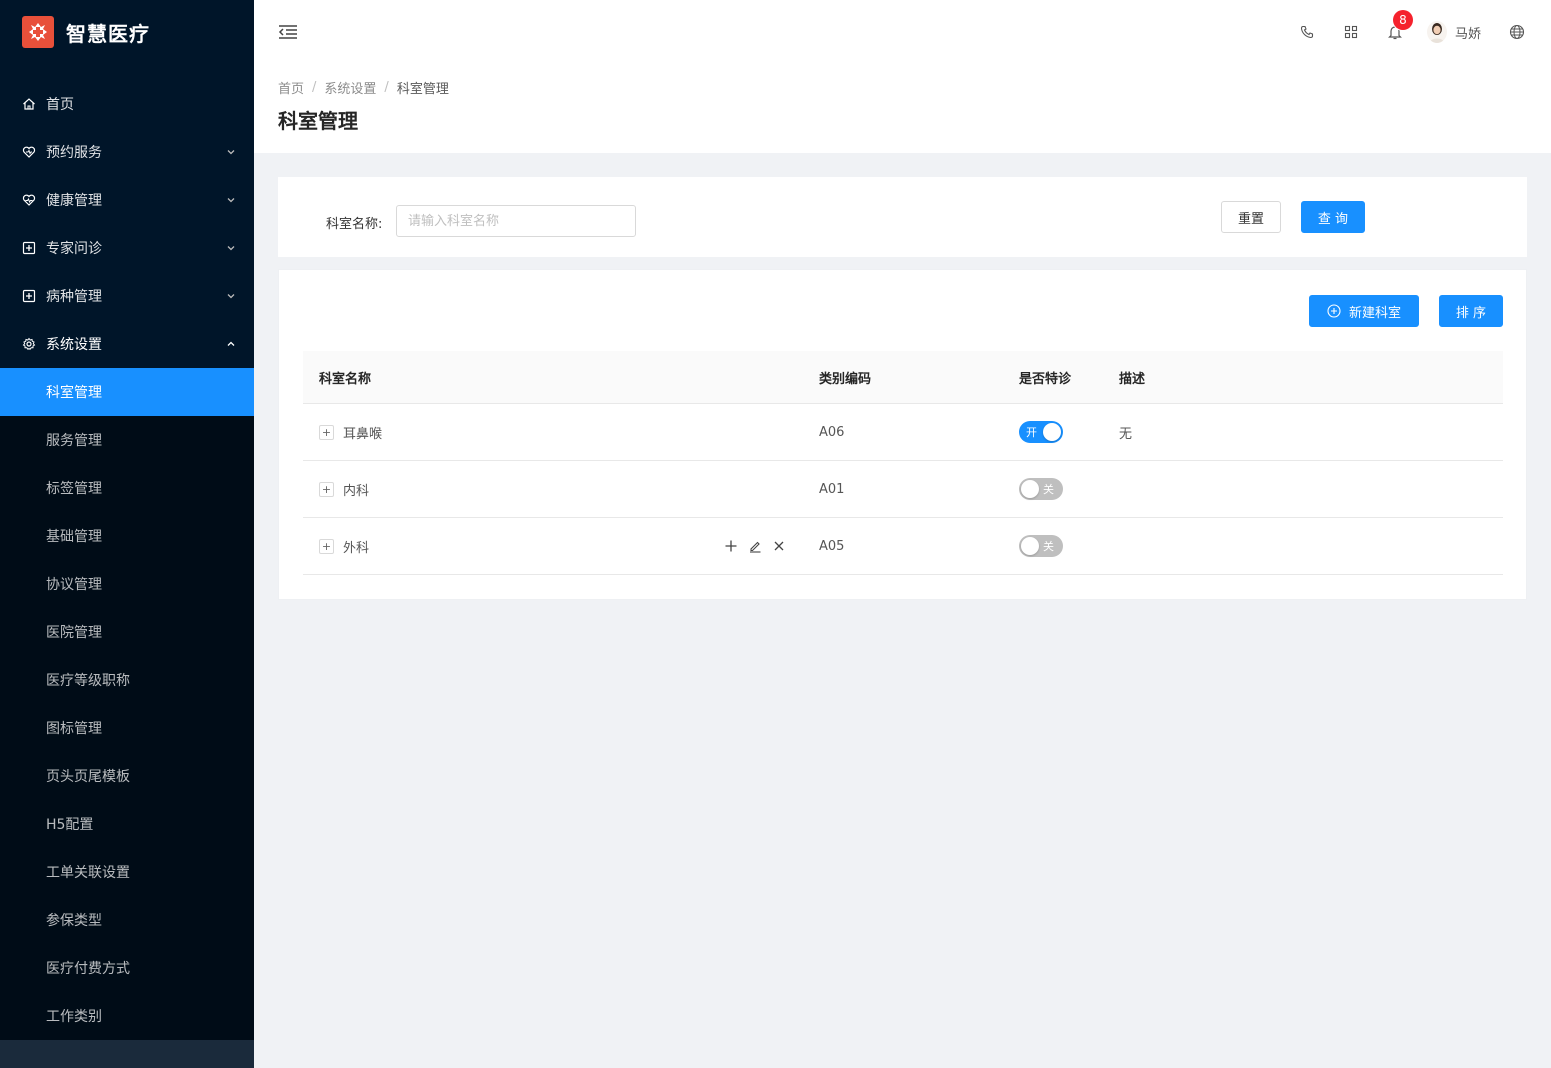 The image size is (1551, 1068). I want to click on department-name-cell: + 内科, so click(553, 489).